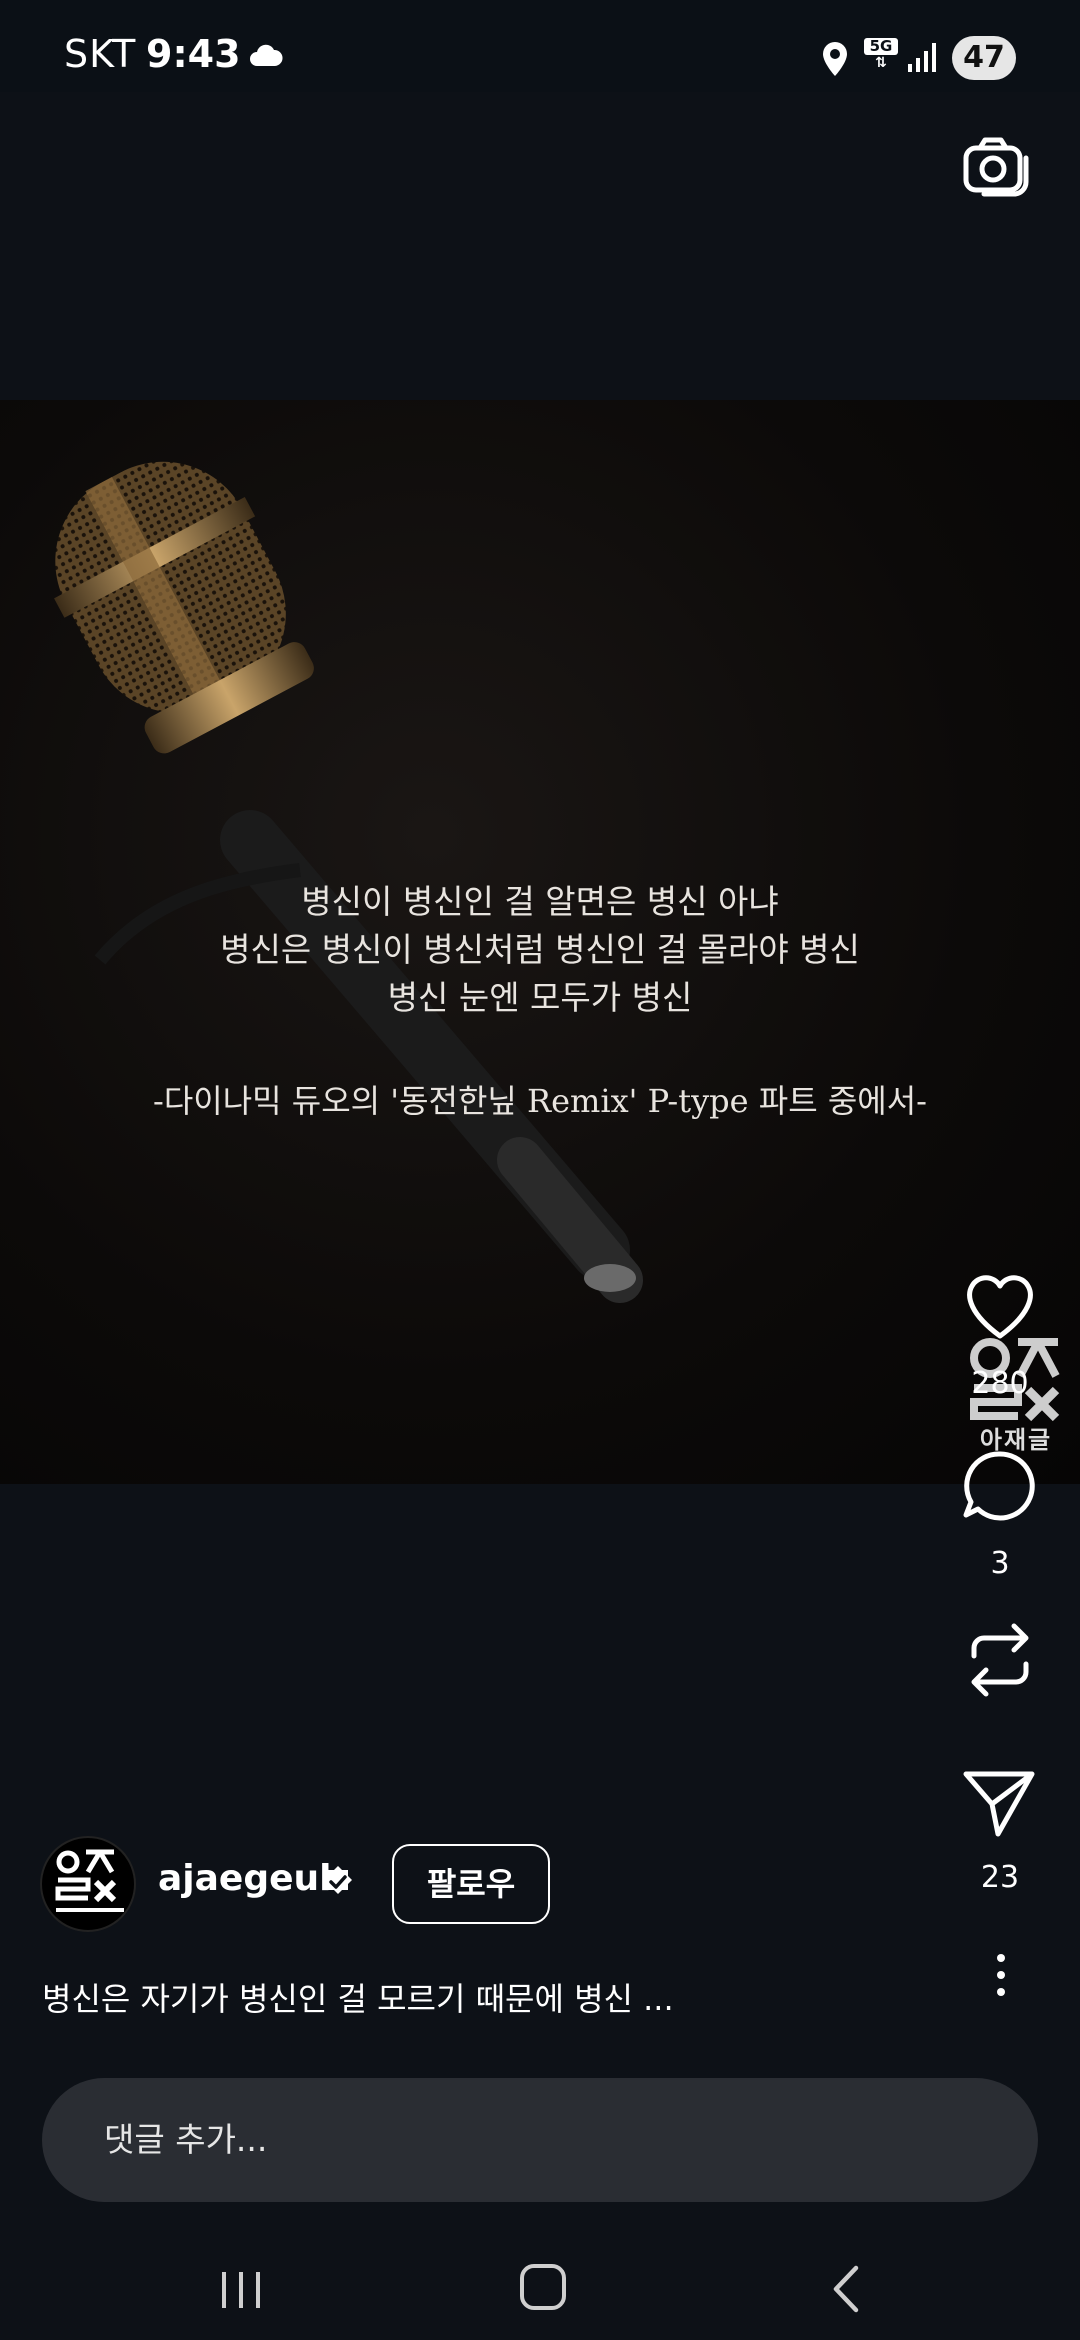  Describe the element at coordinates (540, 1101) in the screenshot. I see `quote-source: -다이나믹 듀오의 '동전한닢 Remix' P-type 파트 중에서-` at that location.